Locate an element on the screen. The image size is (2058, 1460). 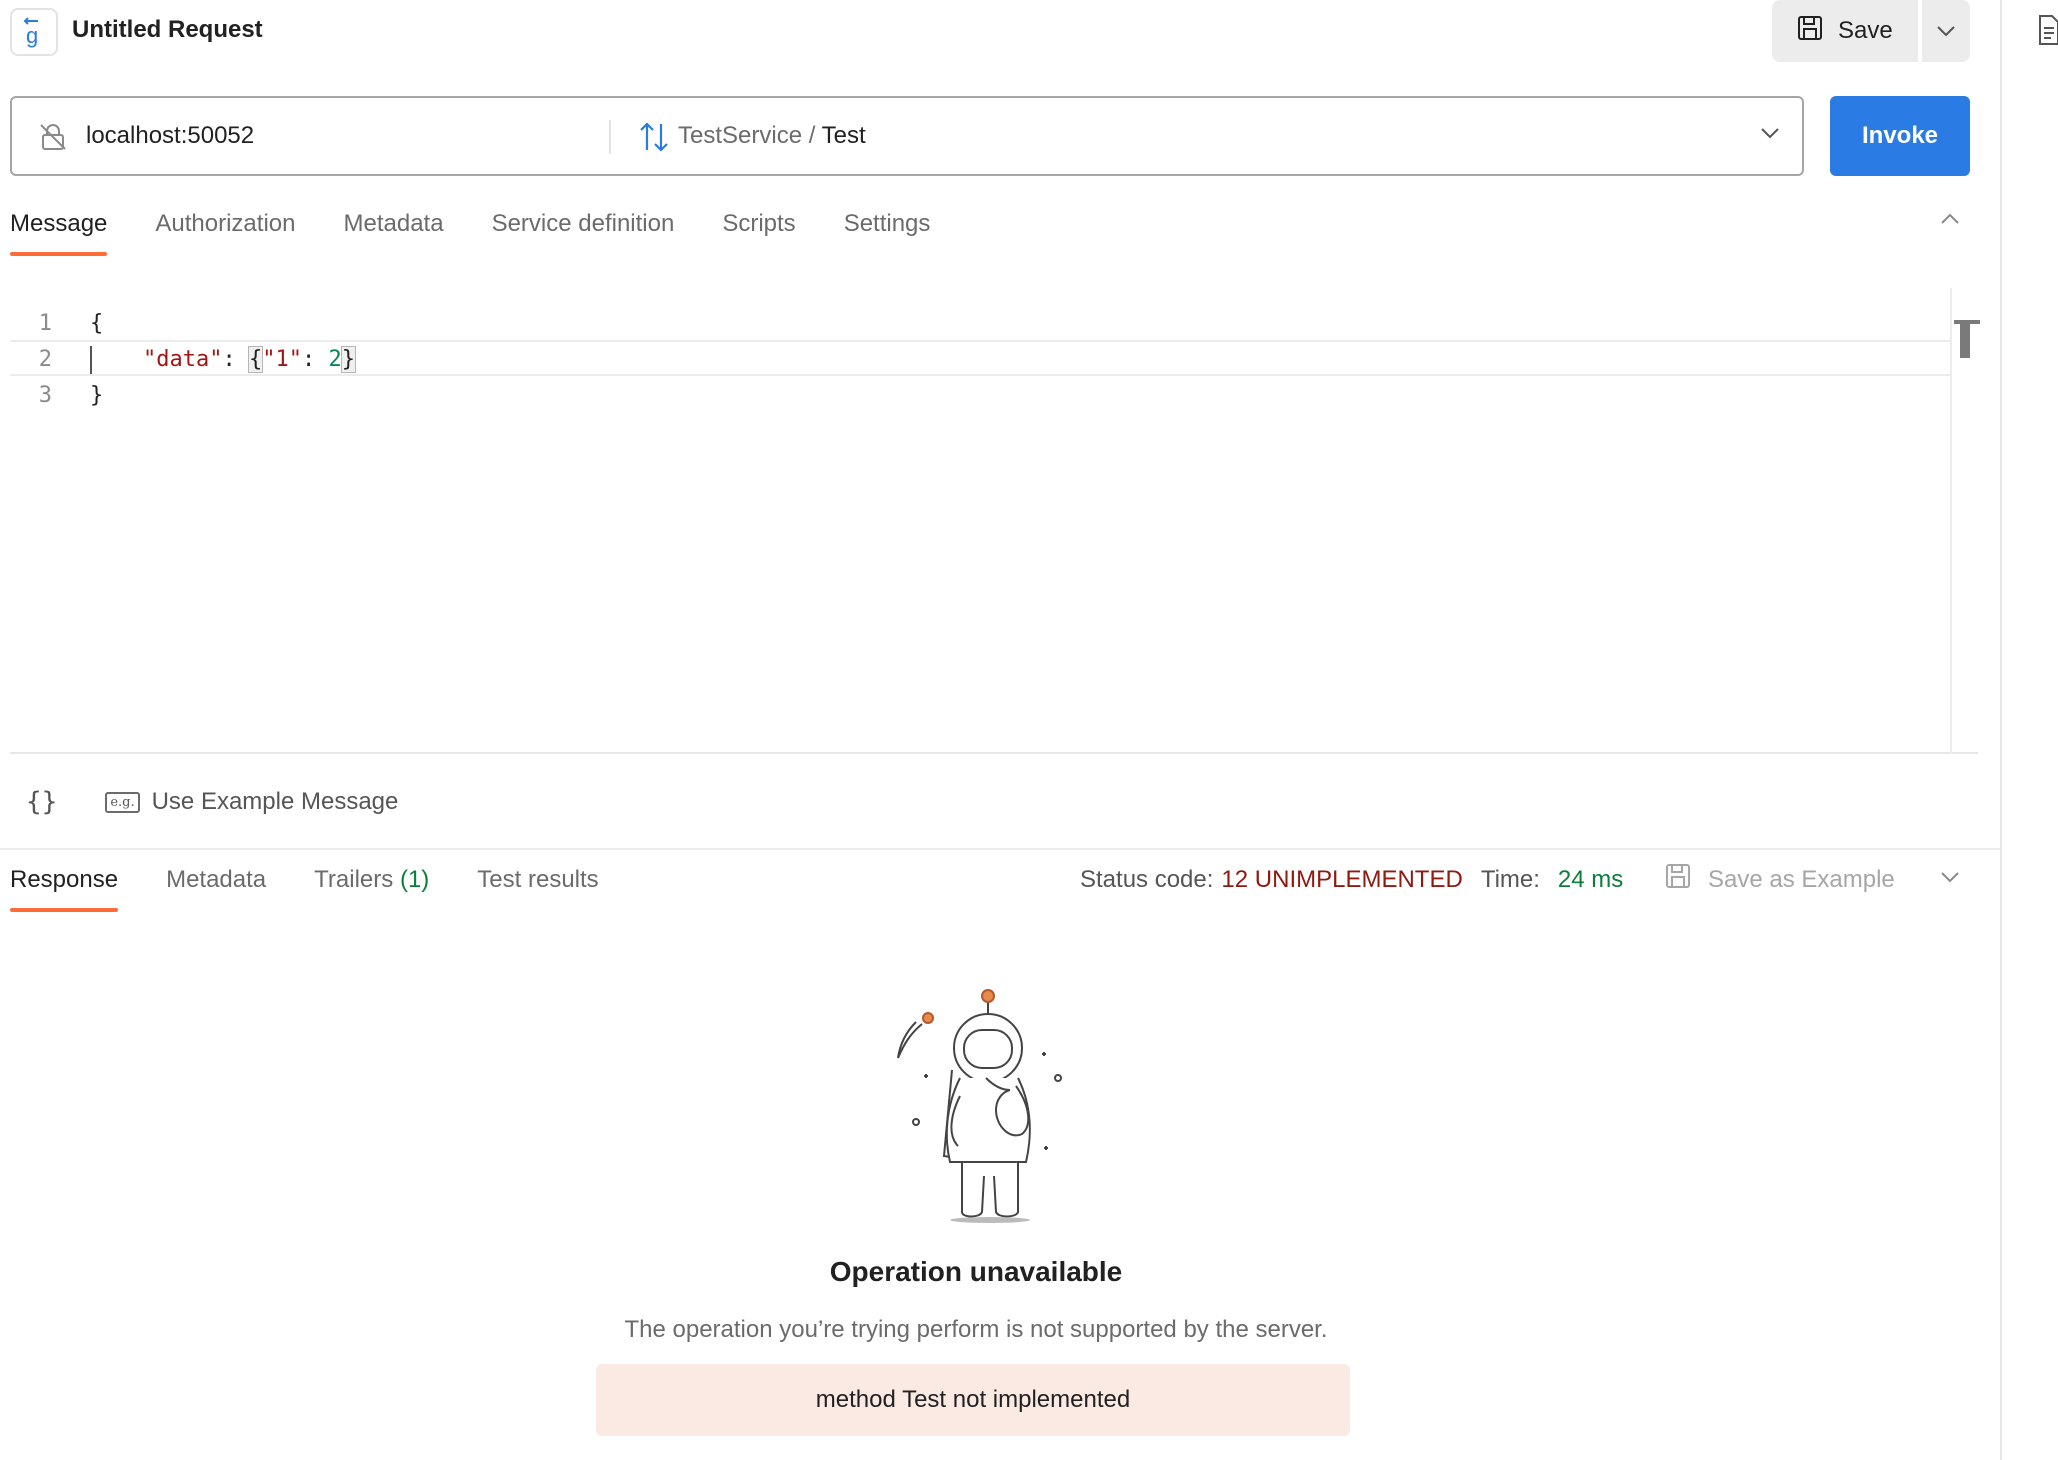
service-name: TestService is located at coordinates (740, 135).